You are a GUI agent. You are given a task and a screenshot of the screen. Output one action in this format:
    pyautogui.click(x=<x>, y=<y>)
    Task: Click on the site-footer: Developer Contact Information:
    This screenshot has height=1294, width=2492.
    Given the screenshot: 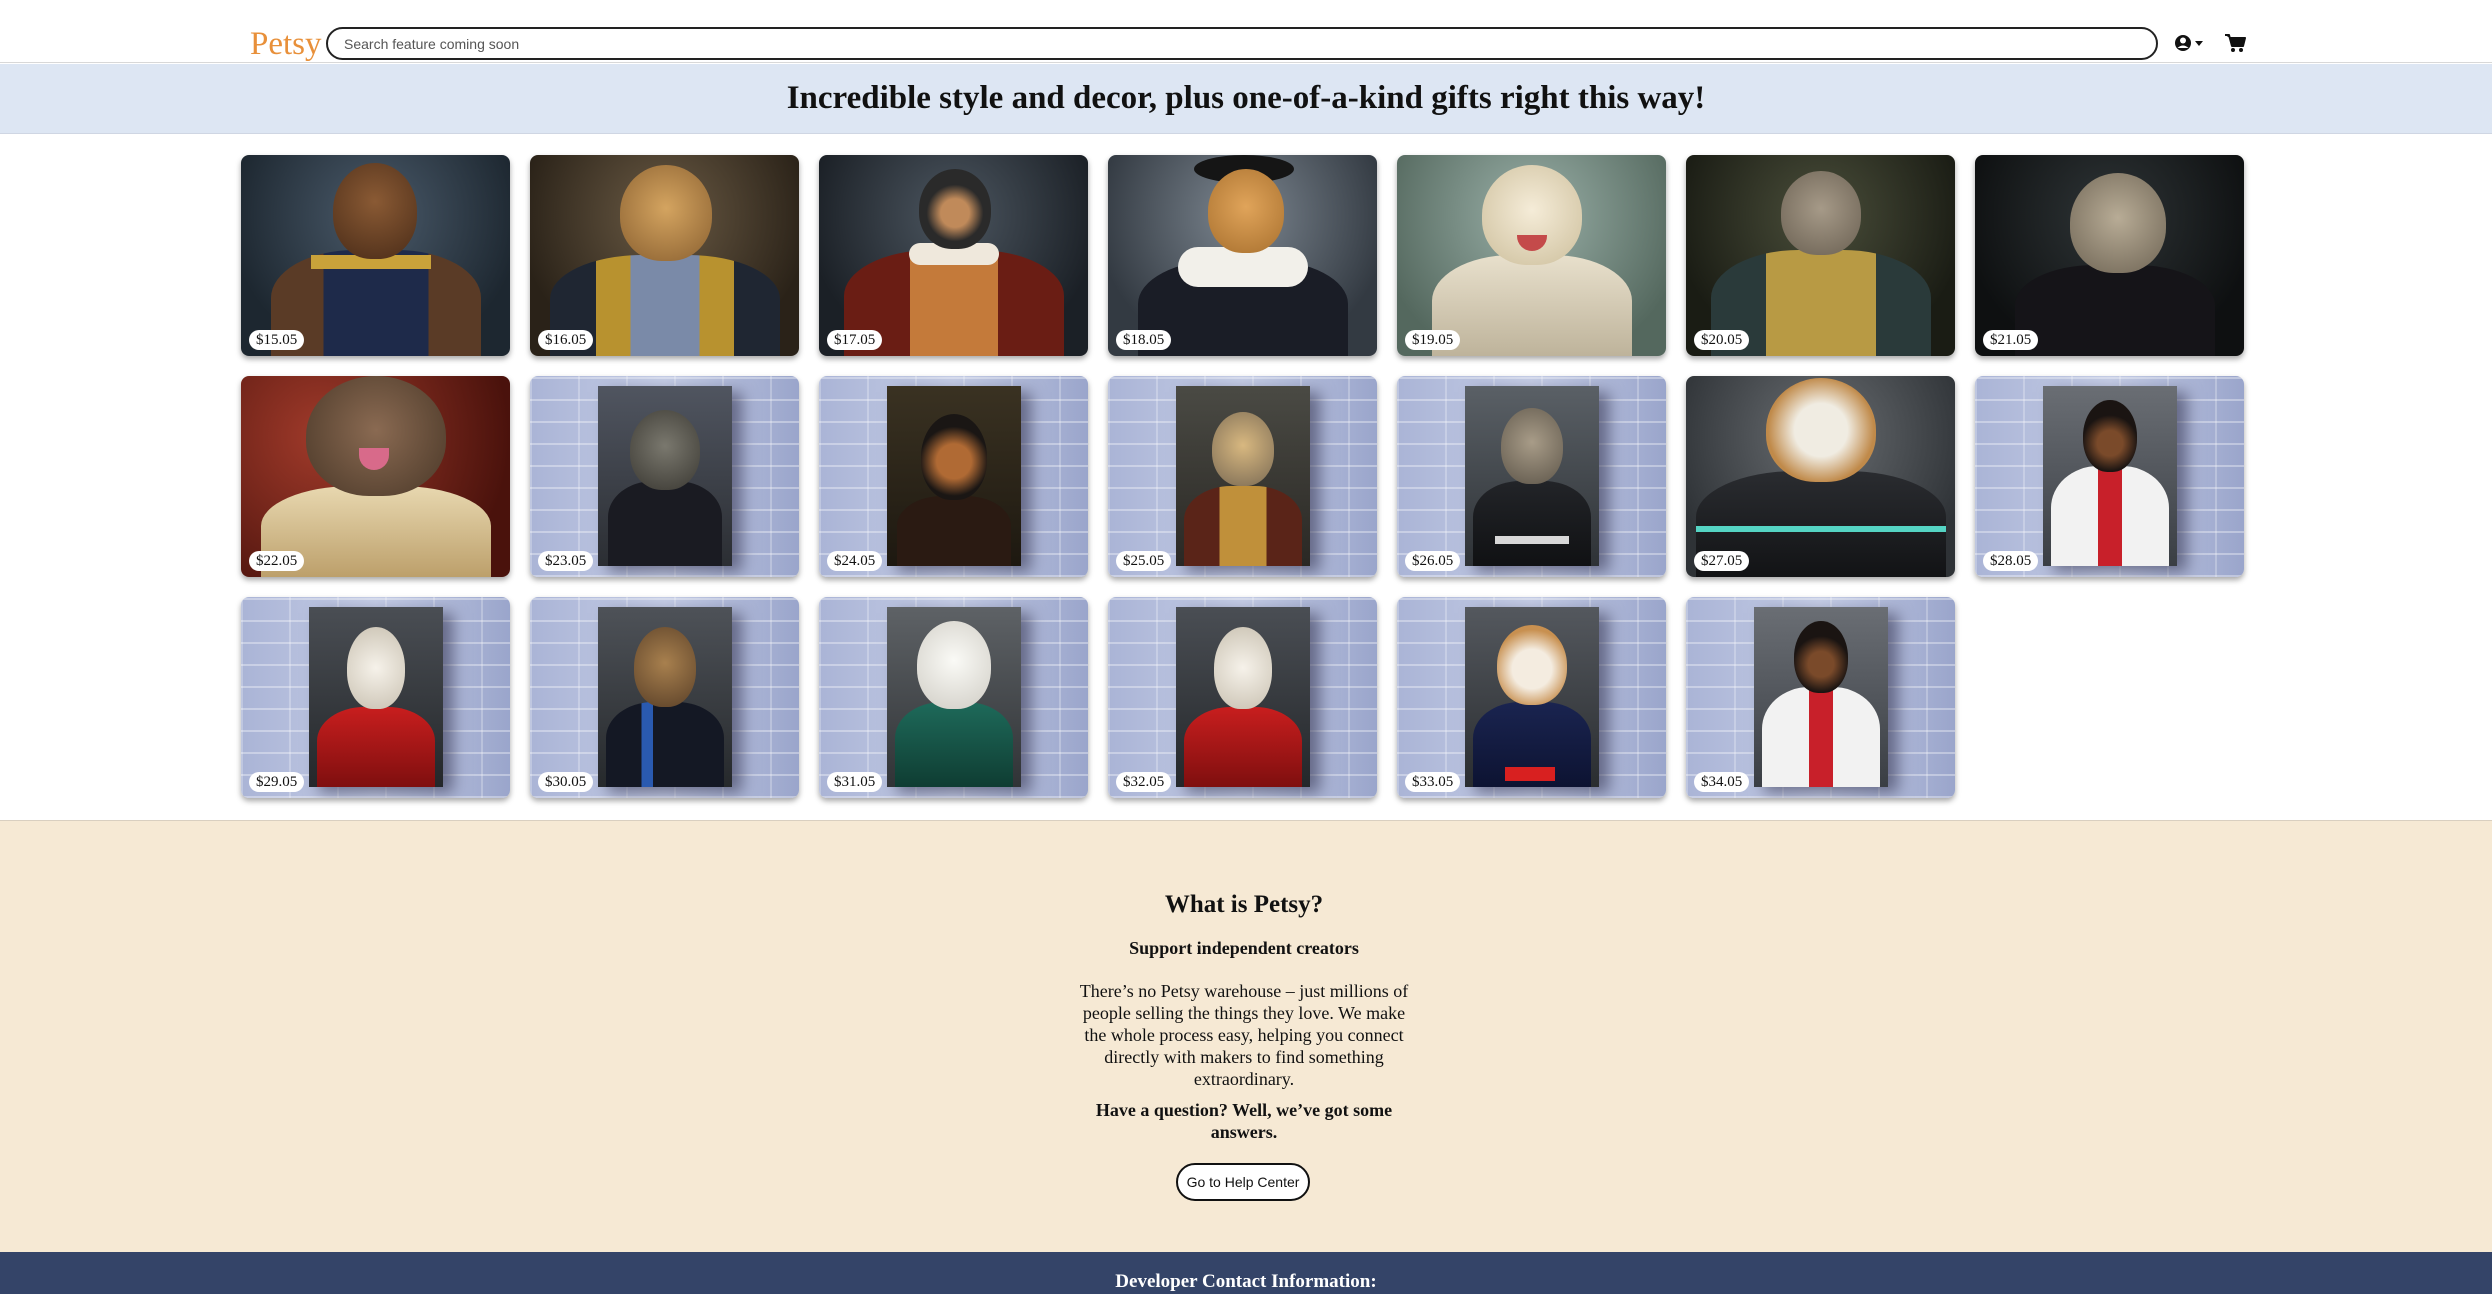 What is the action you would take?
    pyautogui.click(x=1246, y=1273)
    